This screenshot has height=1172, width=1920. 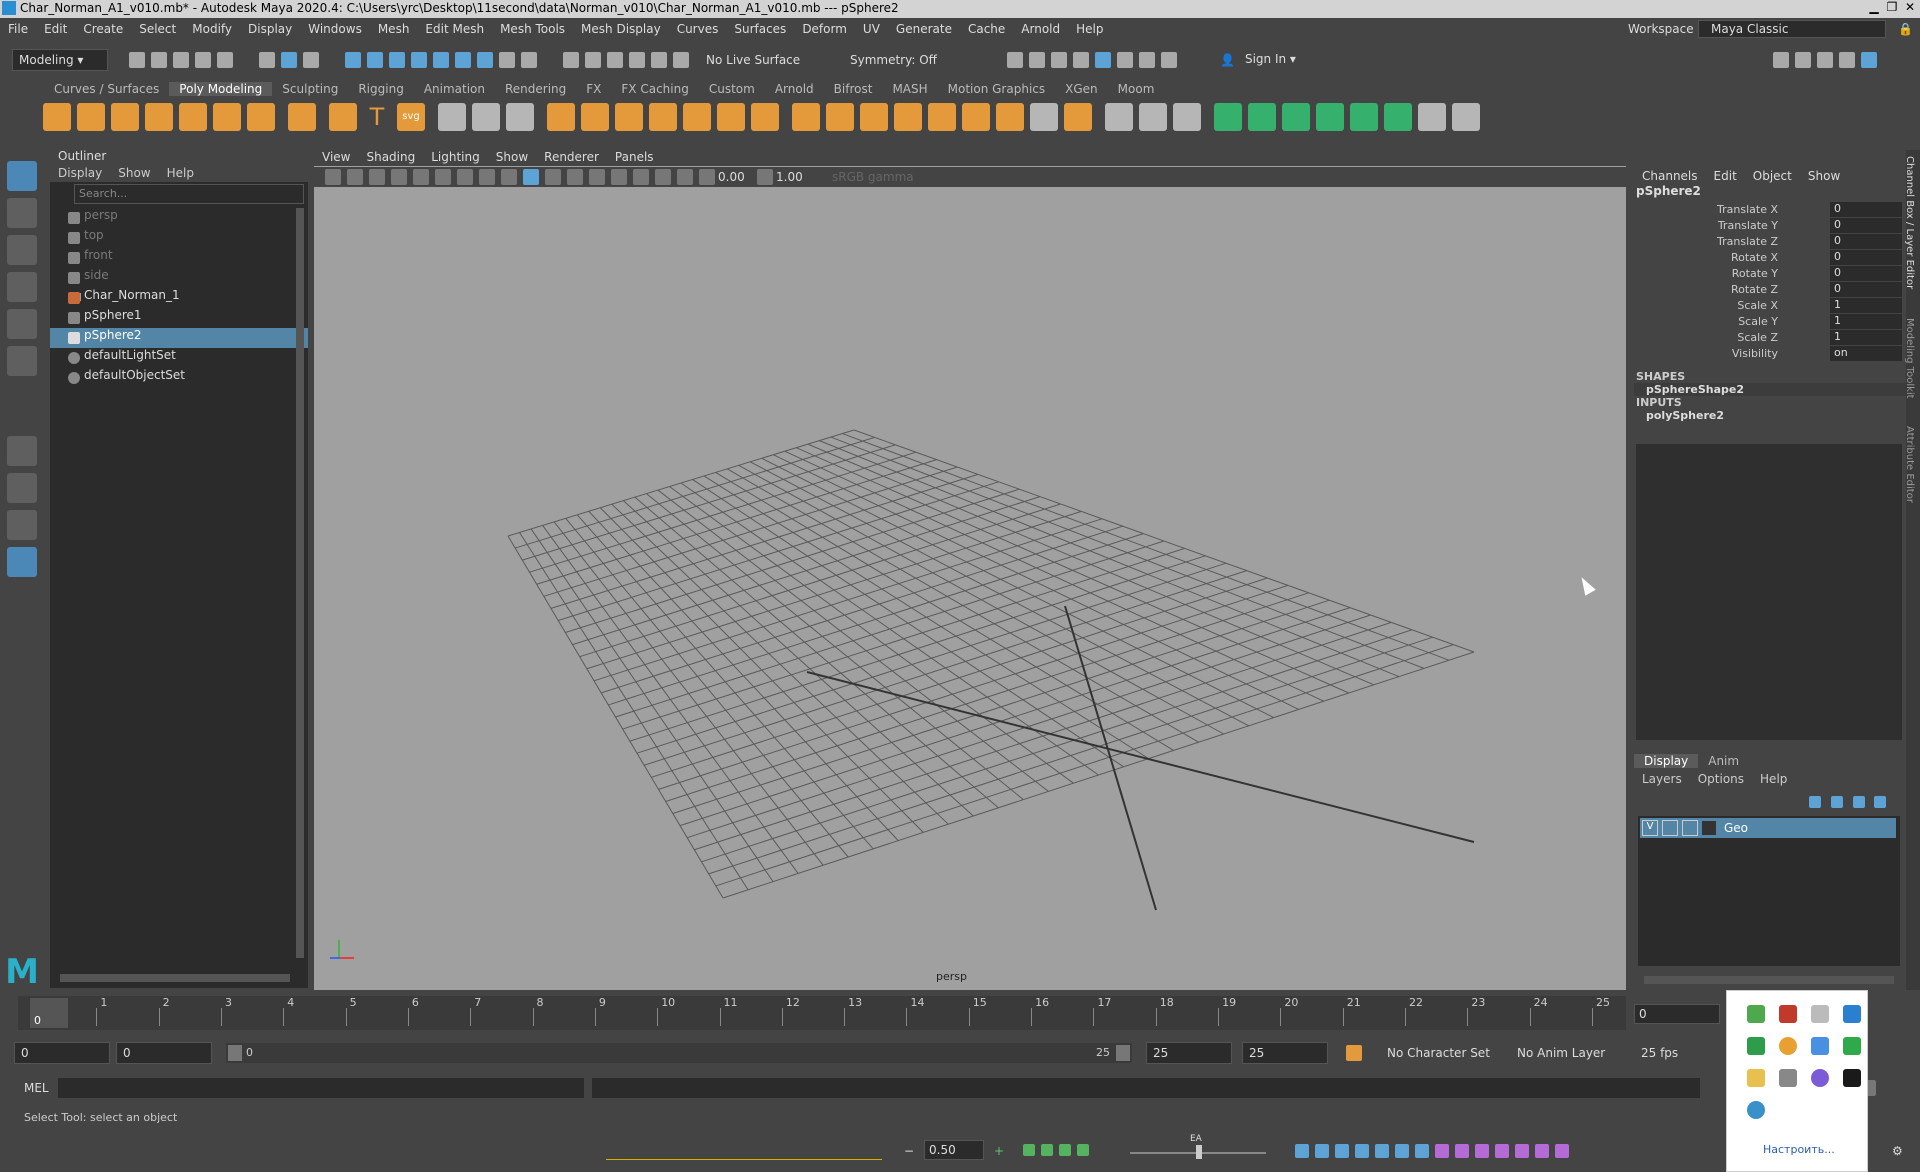 What do you see at coordinates (760, 29) in the screenshot?
I see `menu-surfaces: Surfaces` at bounding box center [760, 29].